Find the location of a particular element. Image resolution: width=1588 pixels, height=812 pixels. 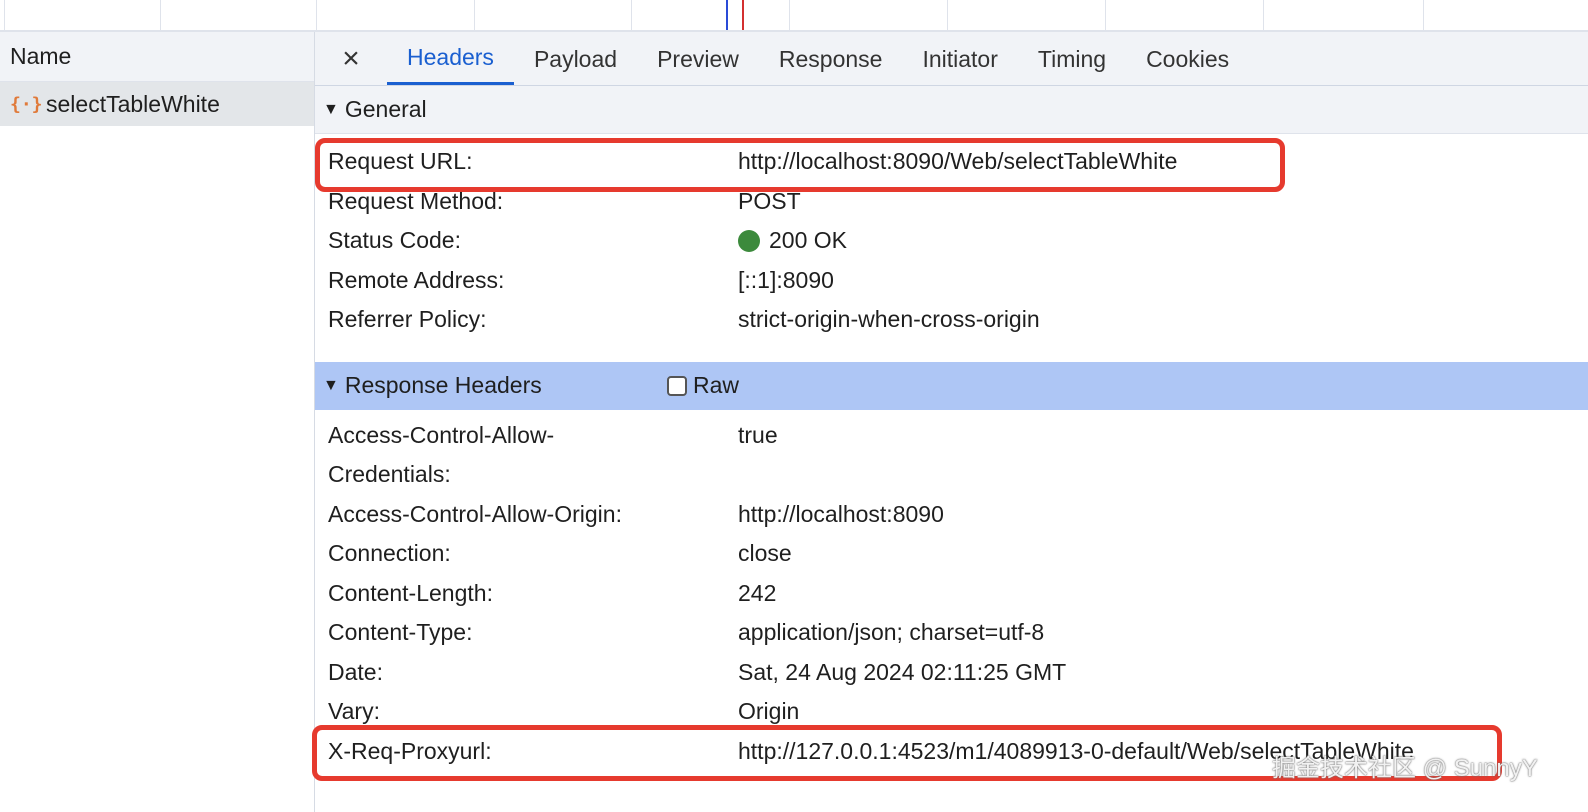

load-event-marker is located at coordinates (743, 15).